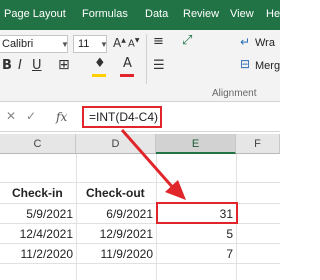 The height and width of the screenshot is (280, 320). Describe the element at coordinates (148, 160) in the screenshot. I see `arrow-shaft` at that location.